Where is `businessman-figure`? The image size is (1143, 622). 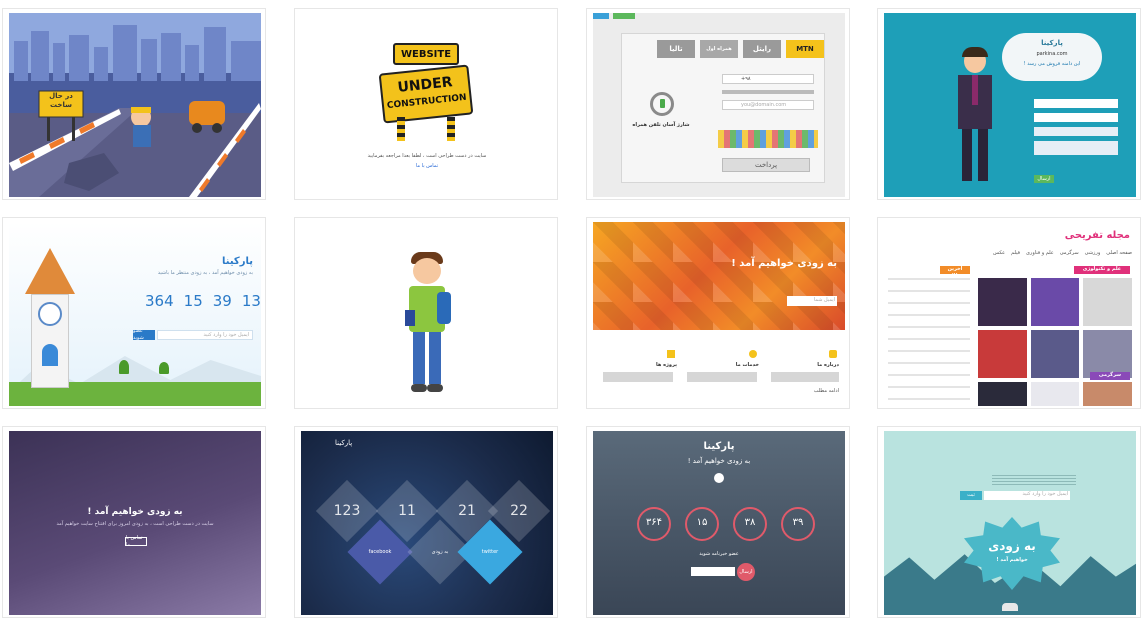 businessman-figure is located at coordinates (975, 118).